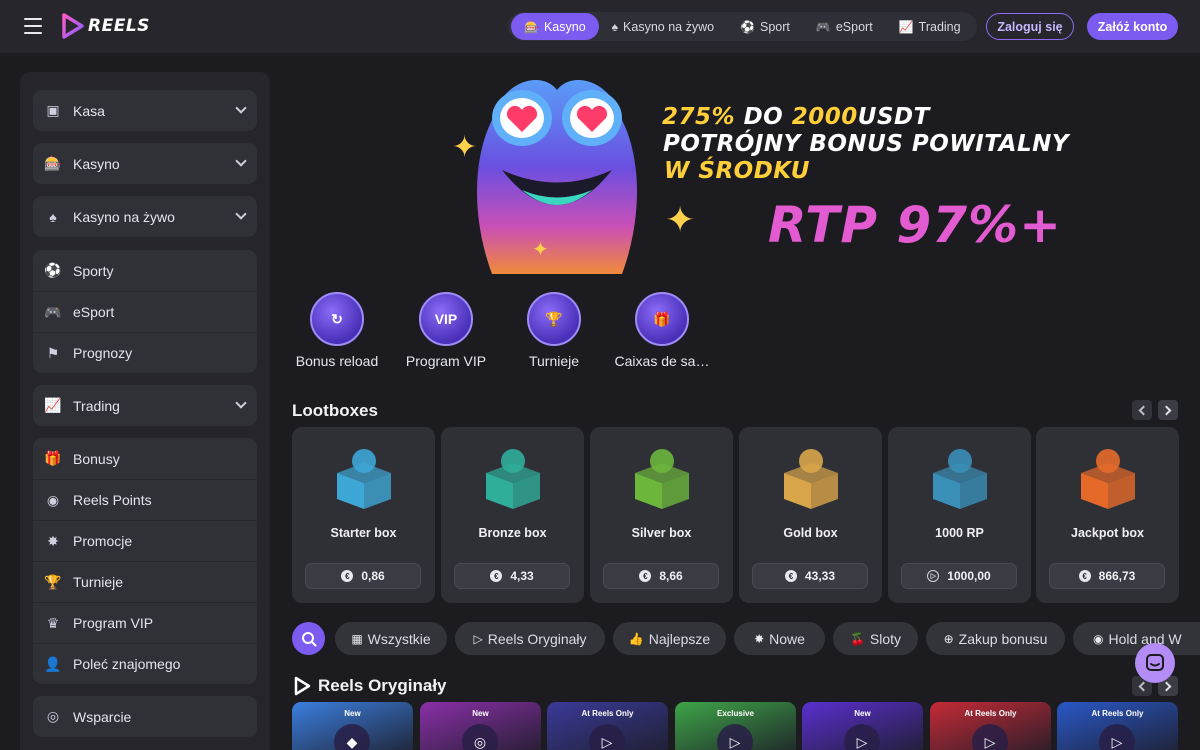  I want to click on logo: REELS, so click(105, 26).